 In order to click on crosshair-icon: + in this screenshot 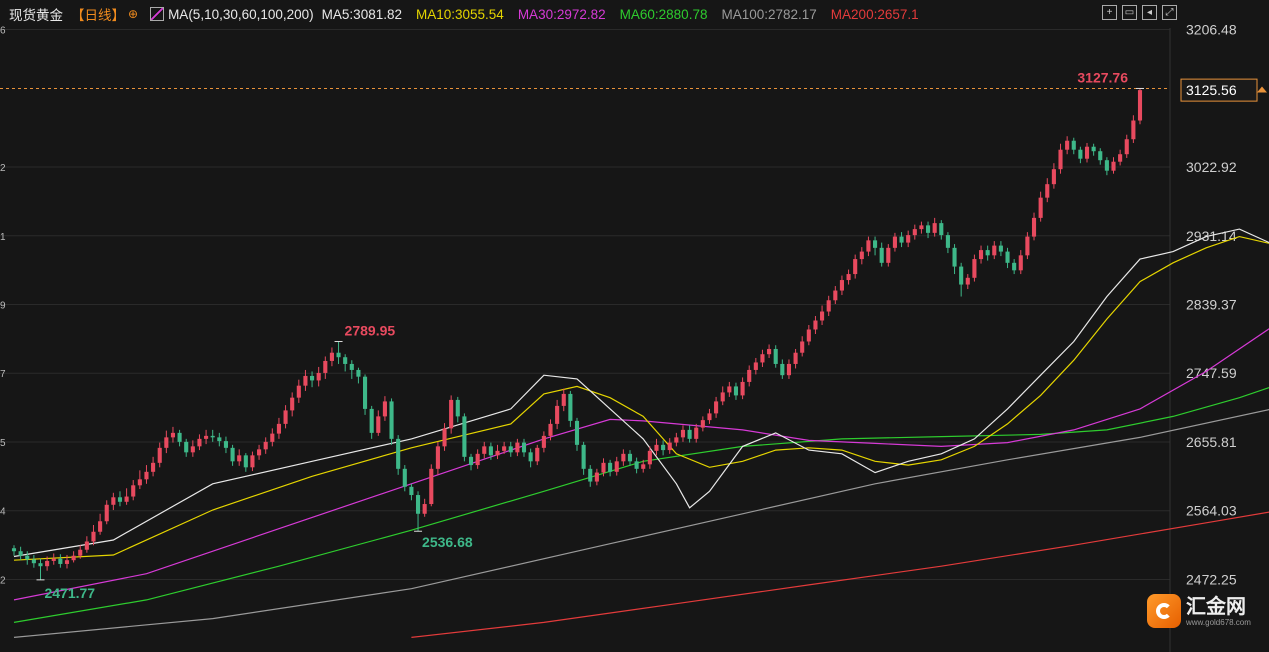, I will do `click(1109, 12)`.